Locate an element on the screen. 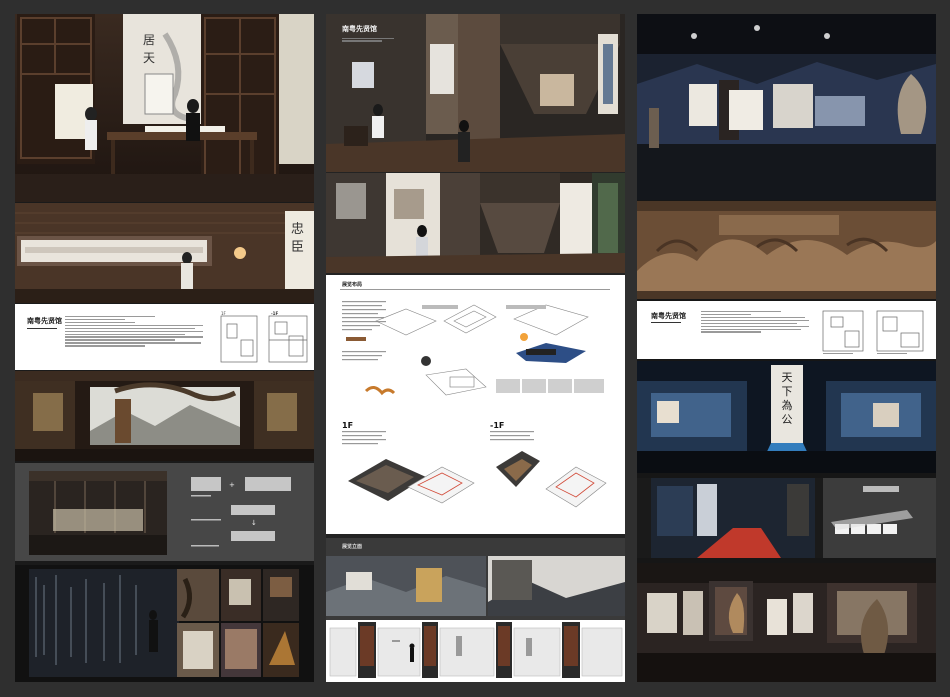 This screenshot has height=697, width=950. svg-text: 忠 is located at coordinates (297, 229).